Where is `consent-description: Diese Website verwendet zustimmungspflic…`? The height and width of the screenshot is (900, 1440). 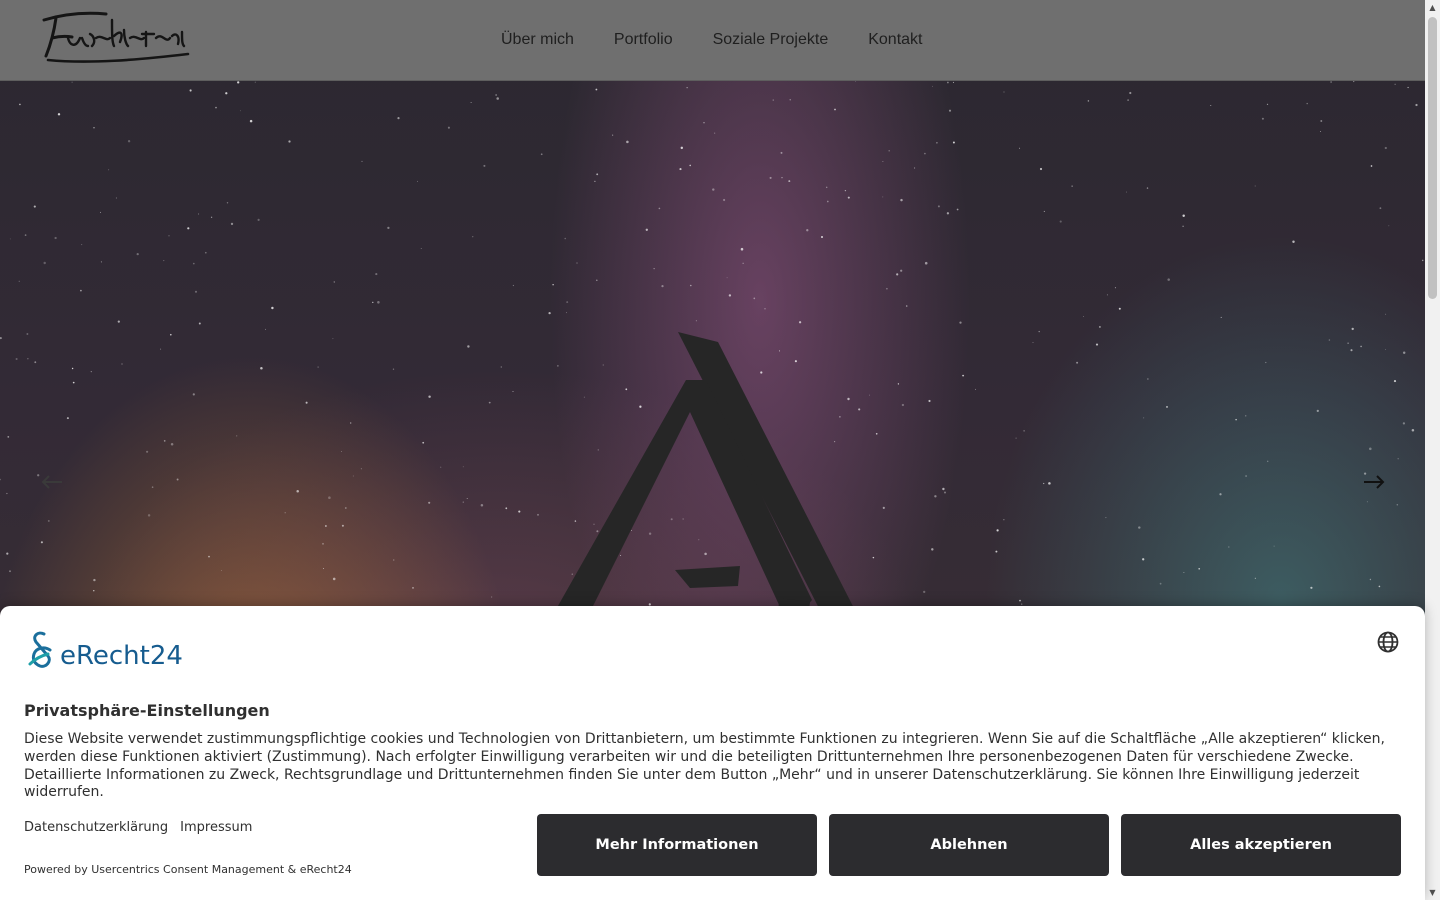
consent-description: Diese Website verwendet zustimmungspflic… is located at coordinates (704, 766).